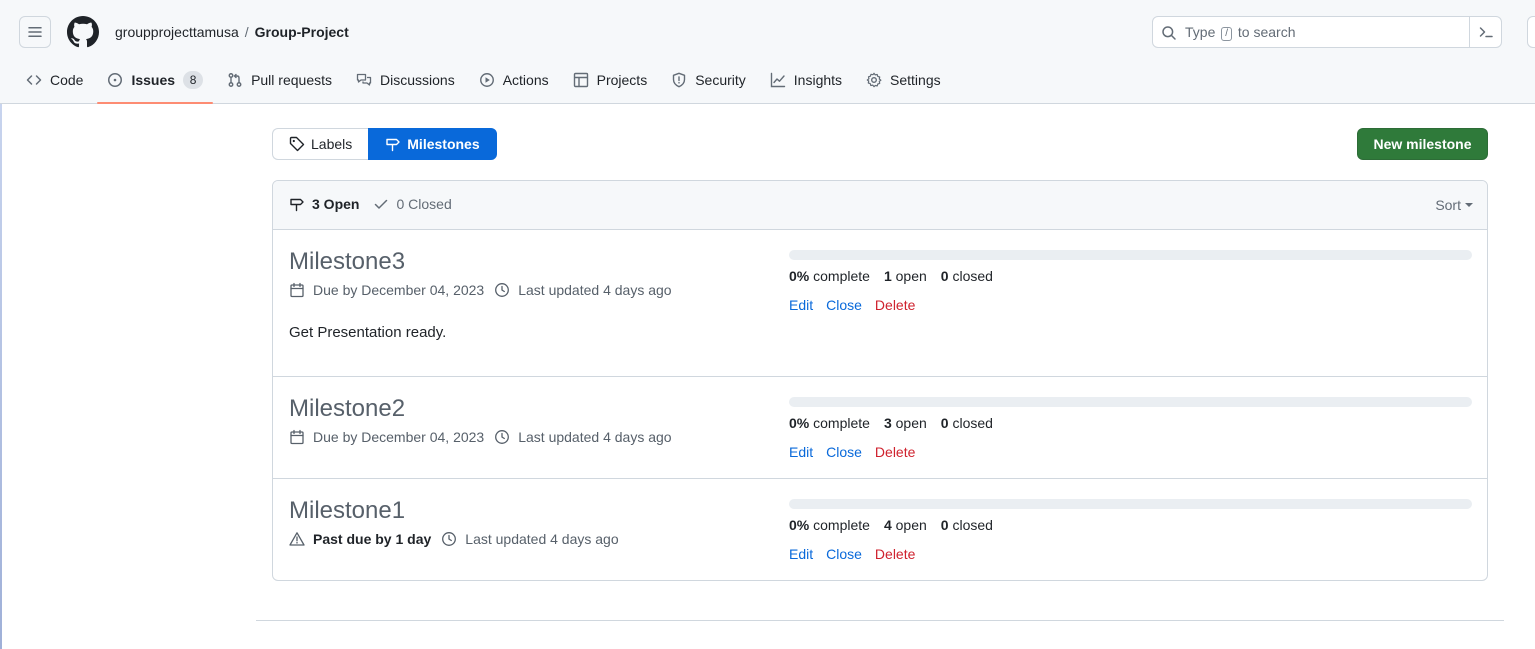  Describe the element at coordinates (1200, 32) in the screenshot. I see `search-placeholder-prefix: Type` at that location.